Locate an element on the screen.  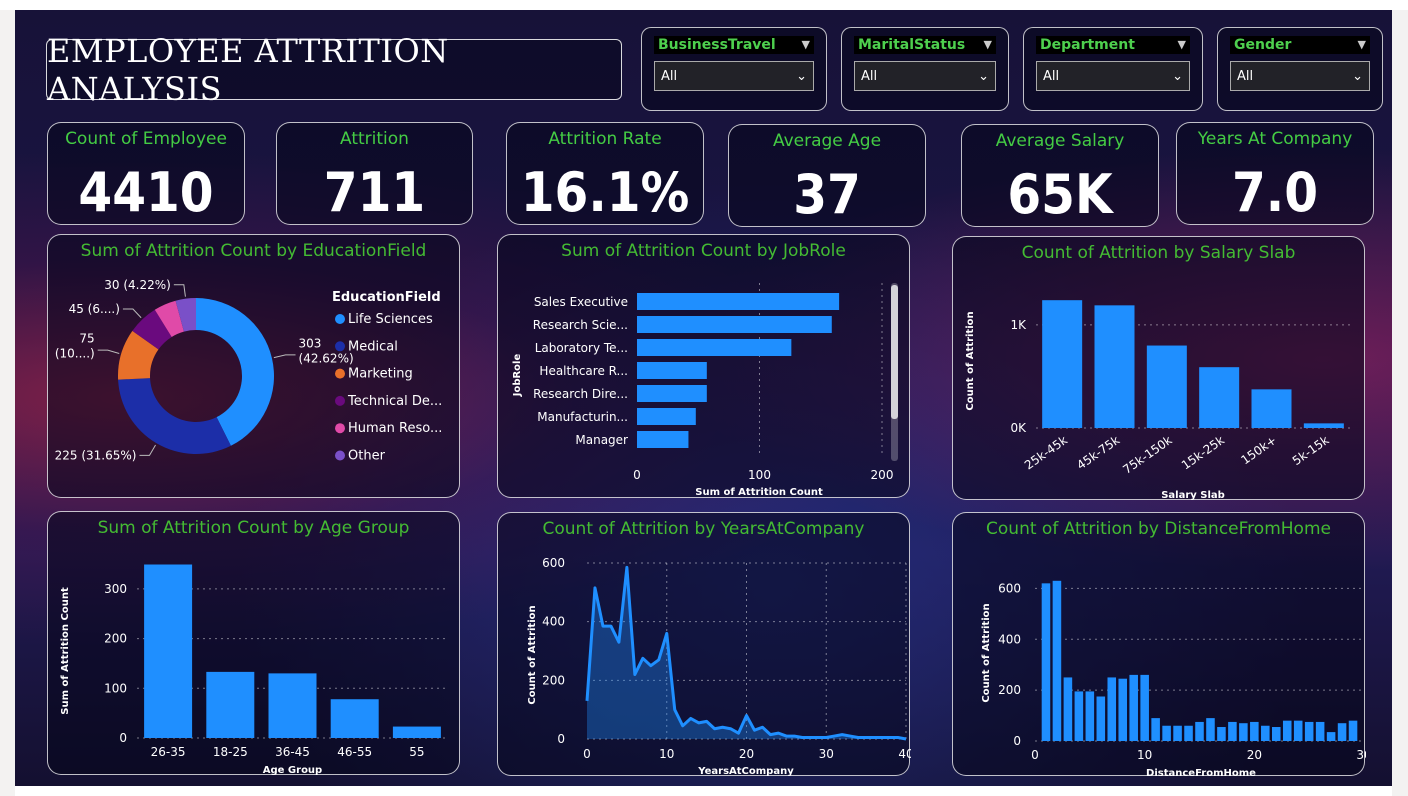
category-label: Sales Executive is located at coordinates (581, 302).